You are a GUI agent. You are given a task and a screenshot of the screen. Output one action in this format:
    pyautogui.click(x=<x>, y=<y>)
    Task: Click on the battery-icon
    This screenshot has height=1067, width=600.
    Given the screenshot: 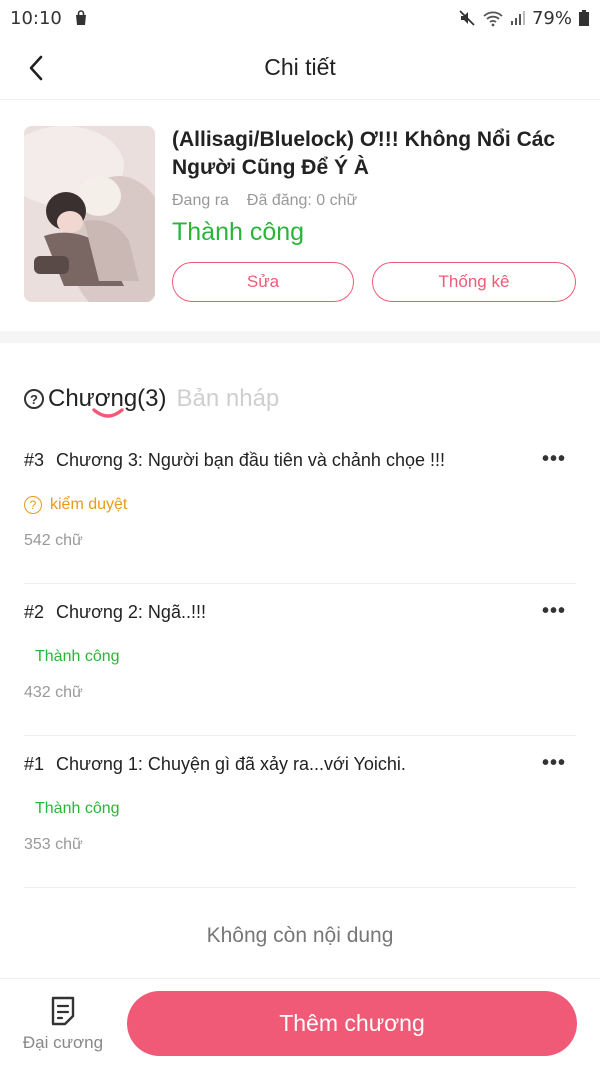 What is the action you would take?
    pyautogui.click(x=584, y=18)
    